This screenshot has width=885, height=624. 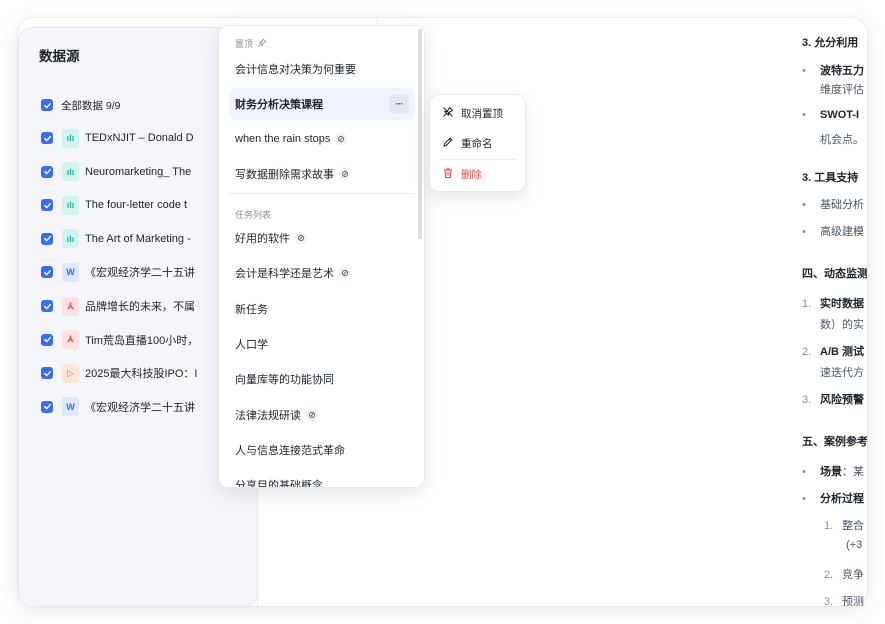 I want to click on pinned-section-header: 置顶, so click(x=251, y=43).